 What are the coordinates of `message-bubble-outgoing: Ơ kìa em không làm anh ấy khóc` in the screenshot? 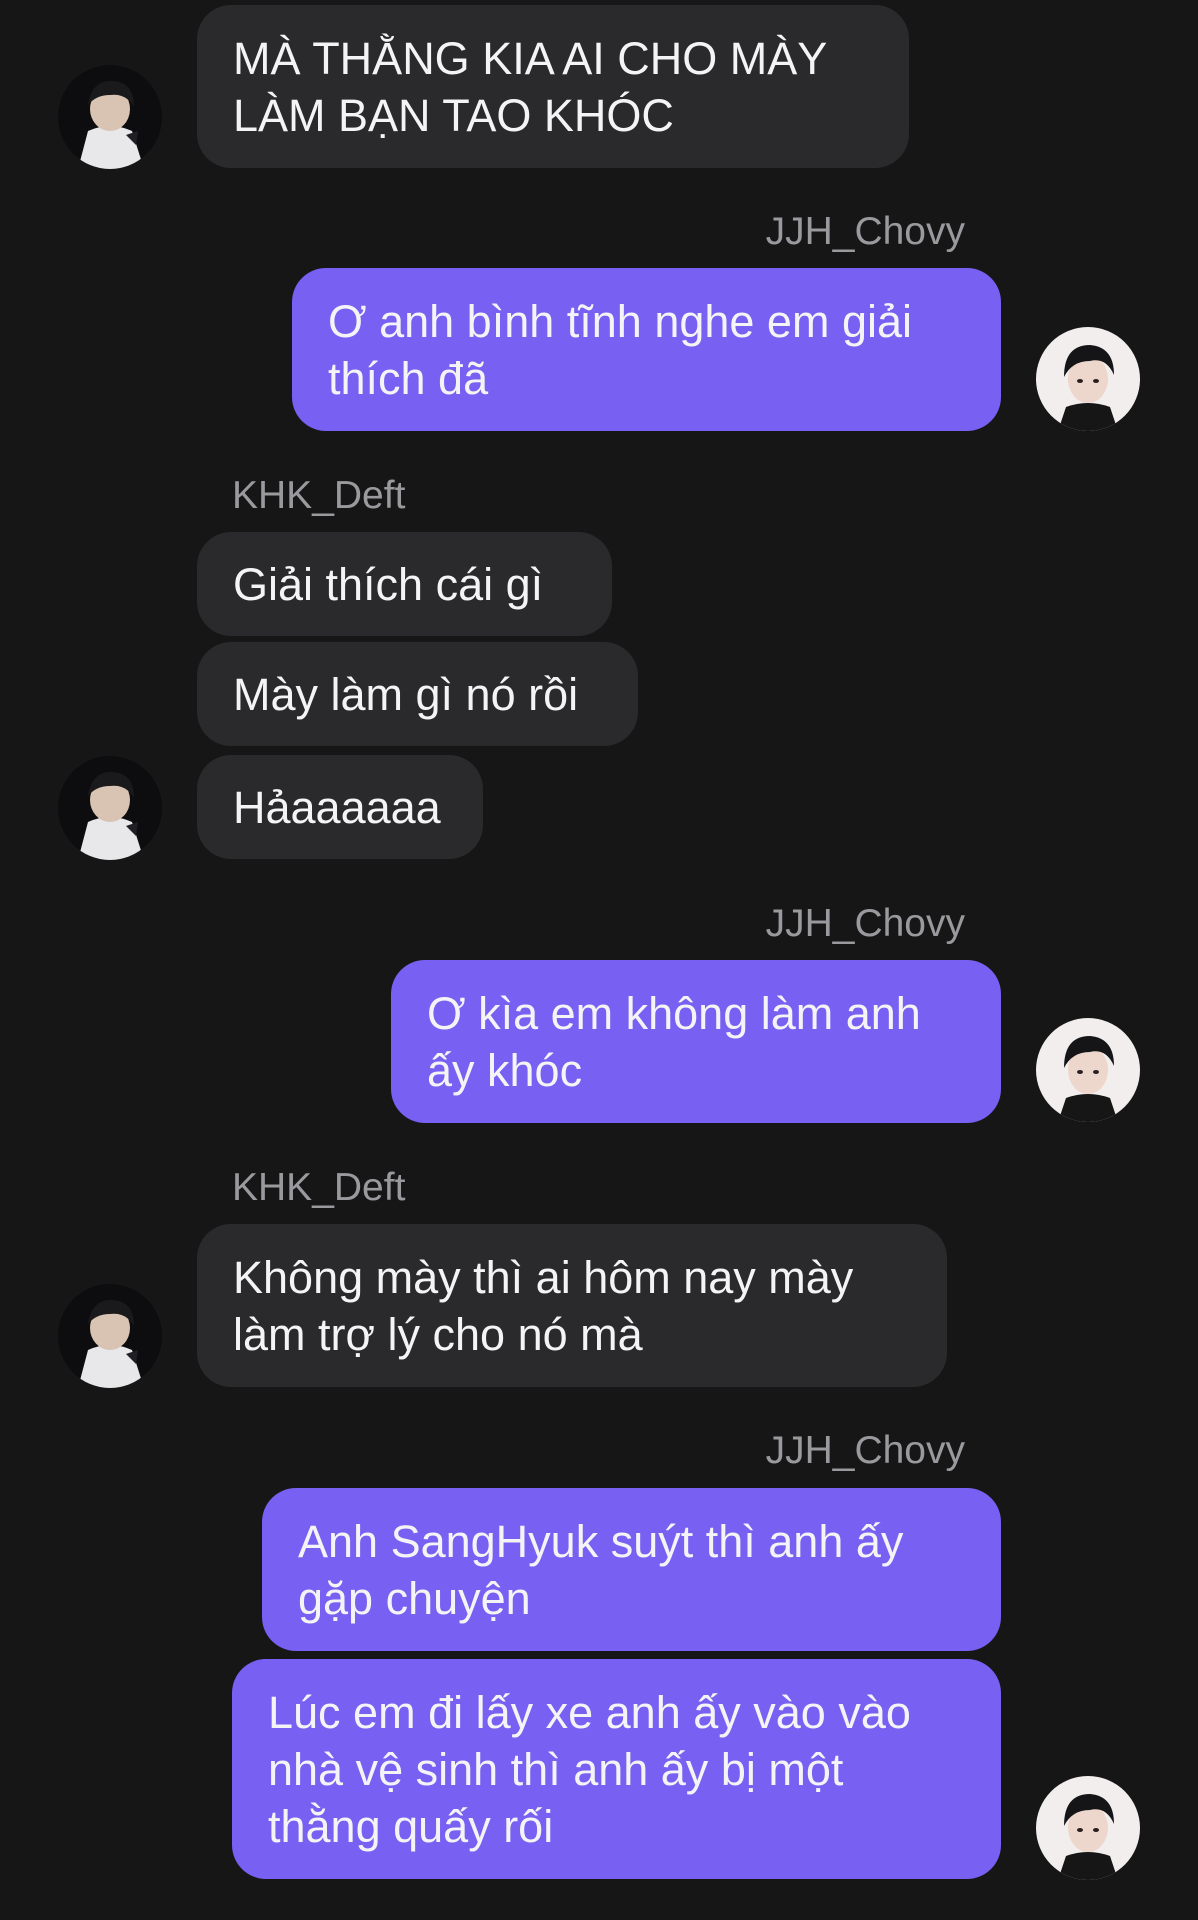 It's located at (696, 1041).